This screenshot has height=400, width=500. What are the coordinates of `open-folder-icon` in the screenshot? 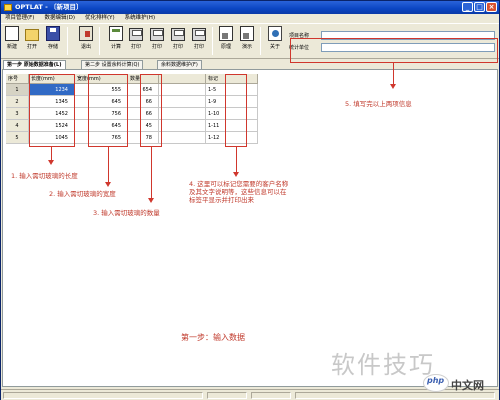 It's located at (32, 35).